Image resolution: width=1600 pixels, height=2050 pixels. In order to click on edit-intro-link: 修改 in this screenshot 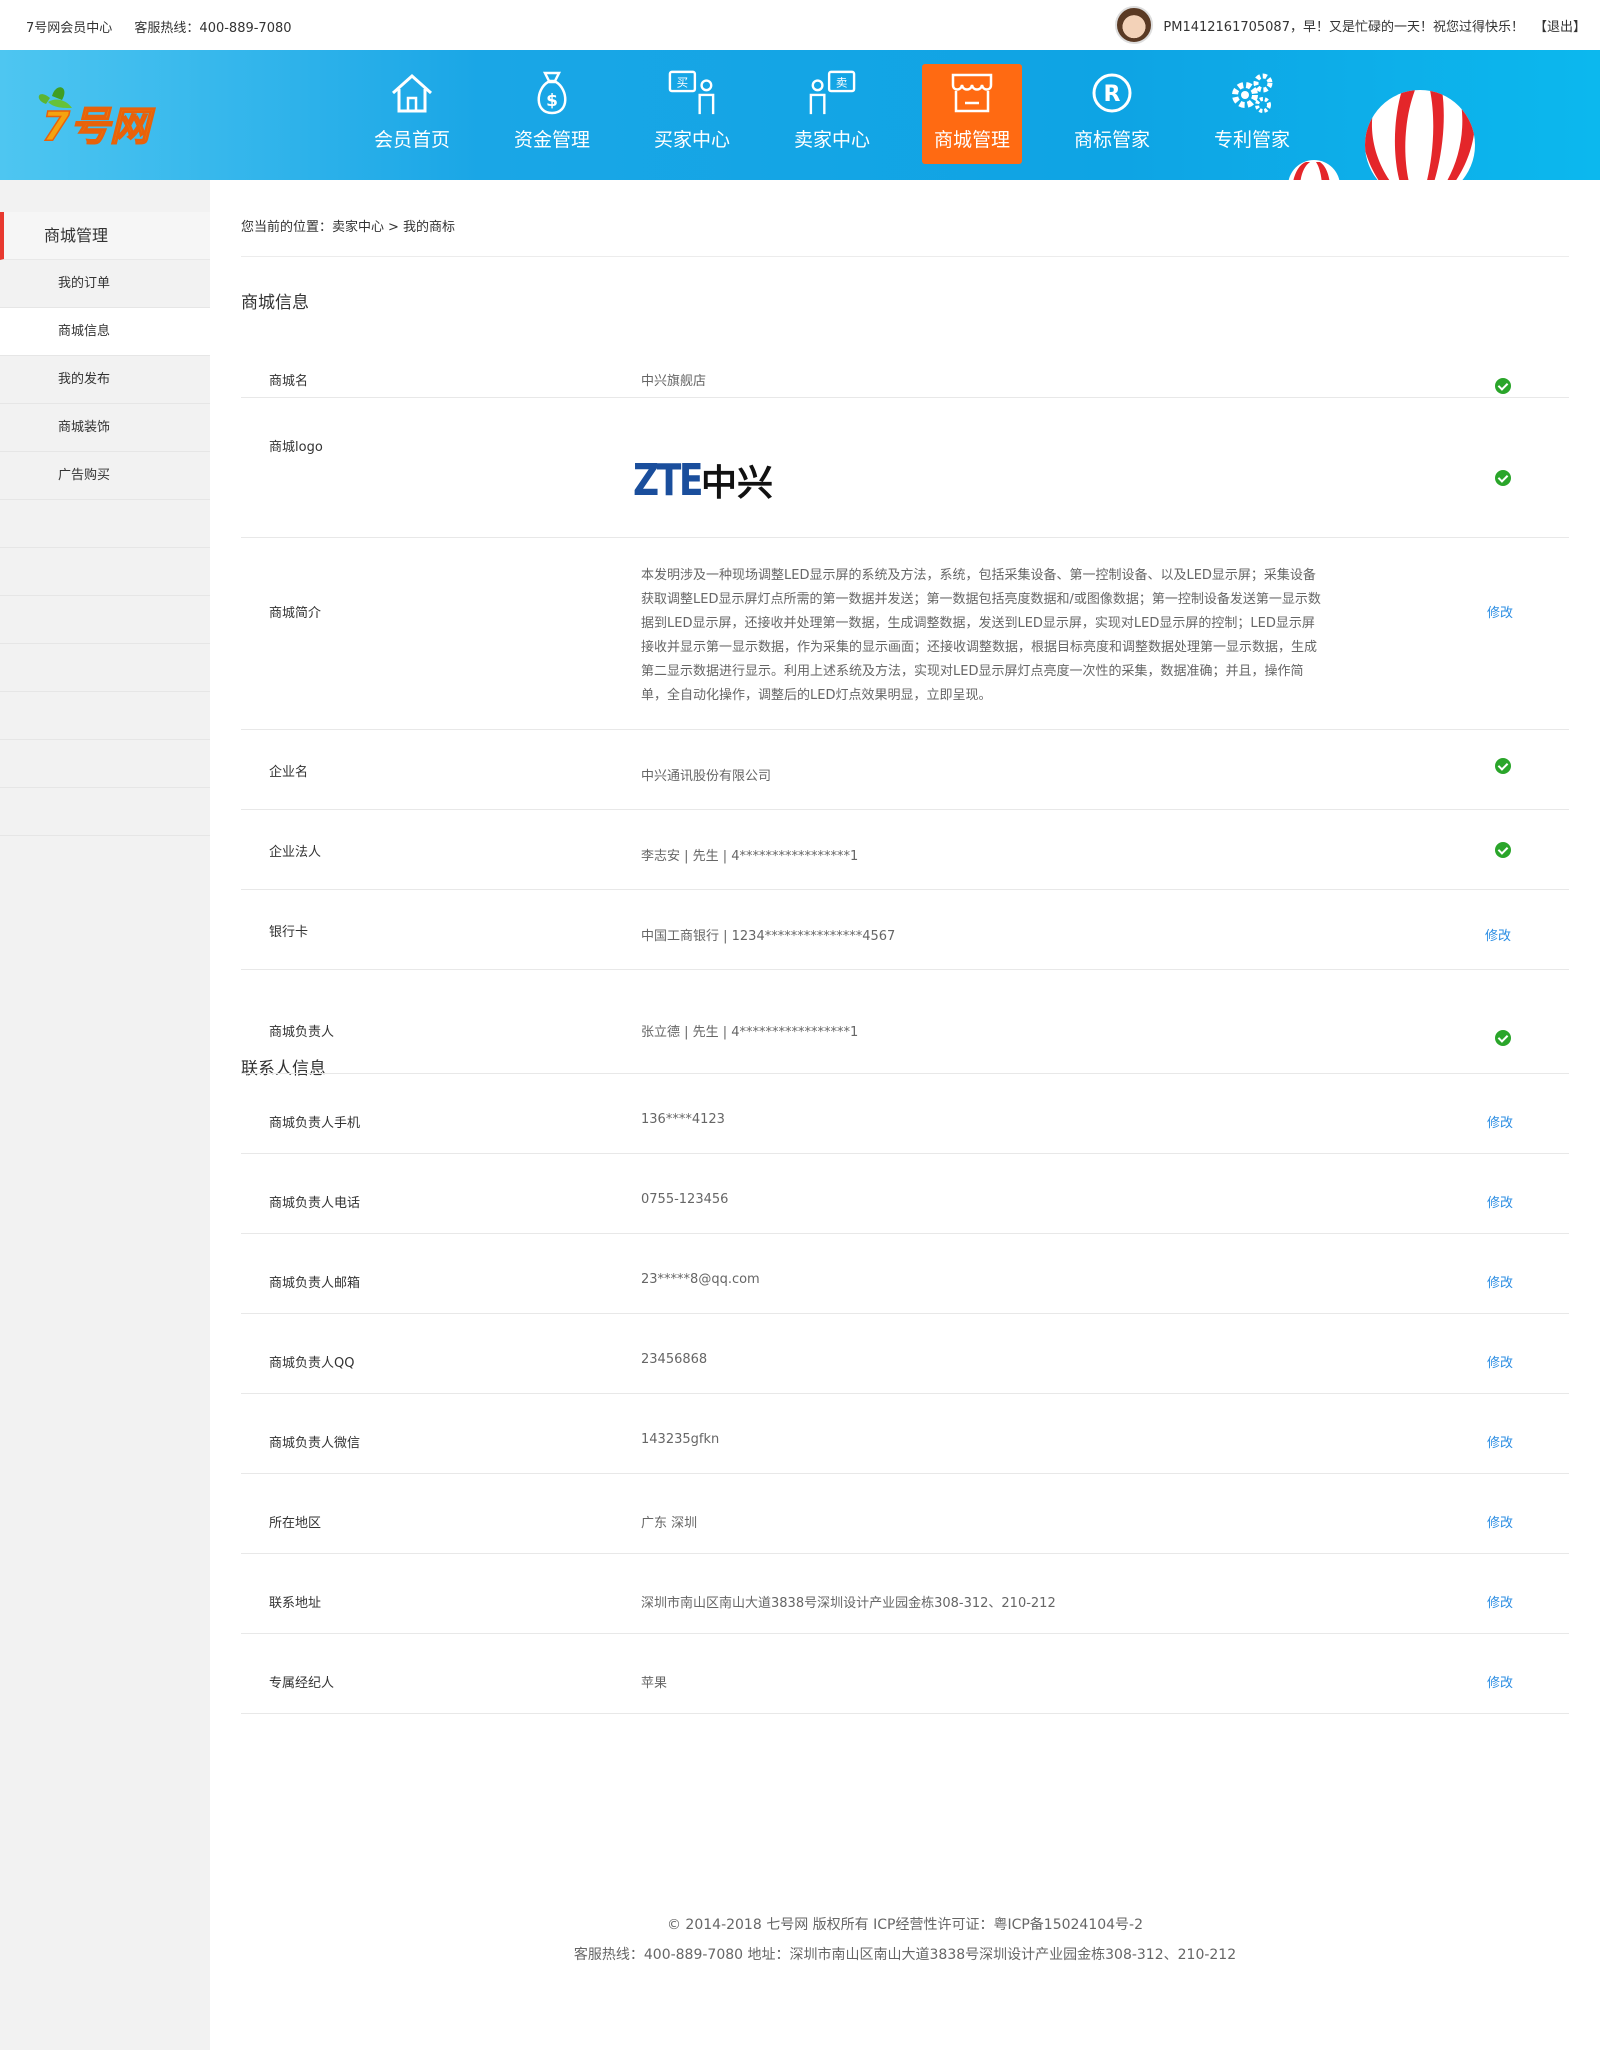, I will do `click(1500, 611)`.